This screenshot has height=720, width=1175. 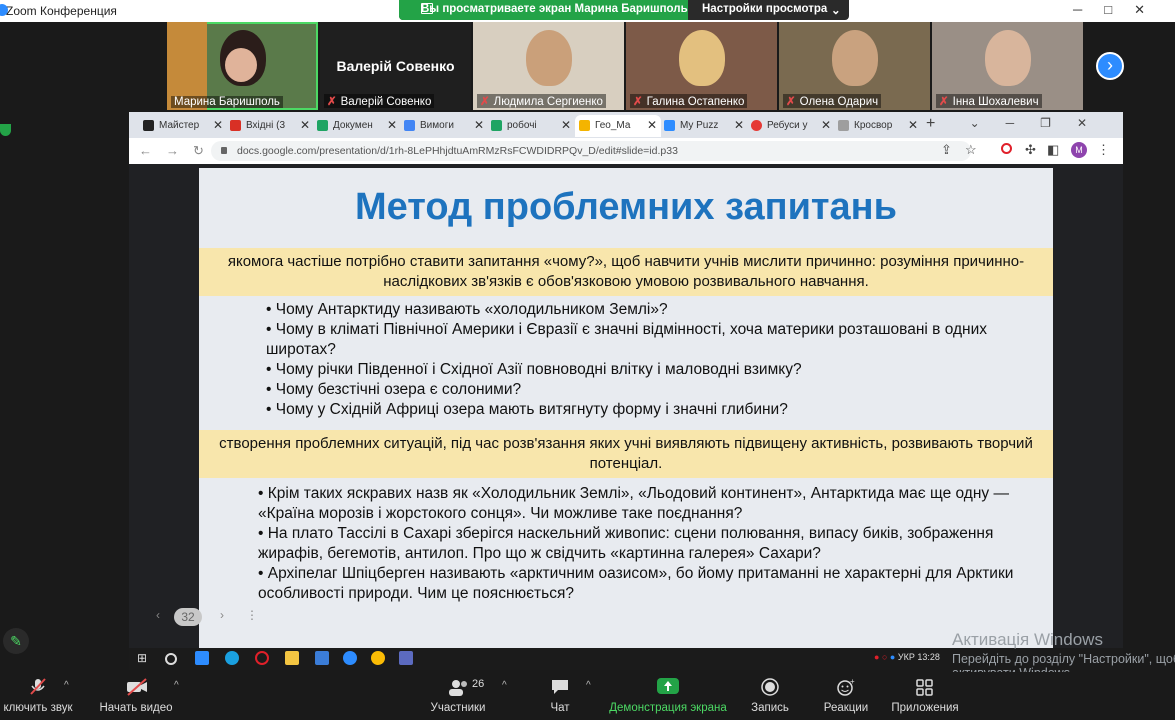 What do you see at coordinates (793, 126) in the screenshot?
I see `browser-tab: Ребуси у ✕` at bounding box center [793, 126].